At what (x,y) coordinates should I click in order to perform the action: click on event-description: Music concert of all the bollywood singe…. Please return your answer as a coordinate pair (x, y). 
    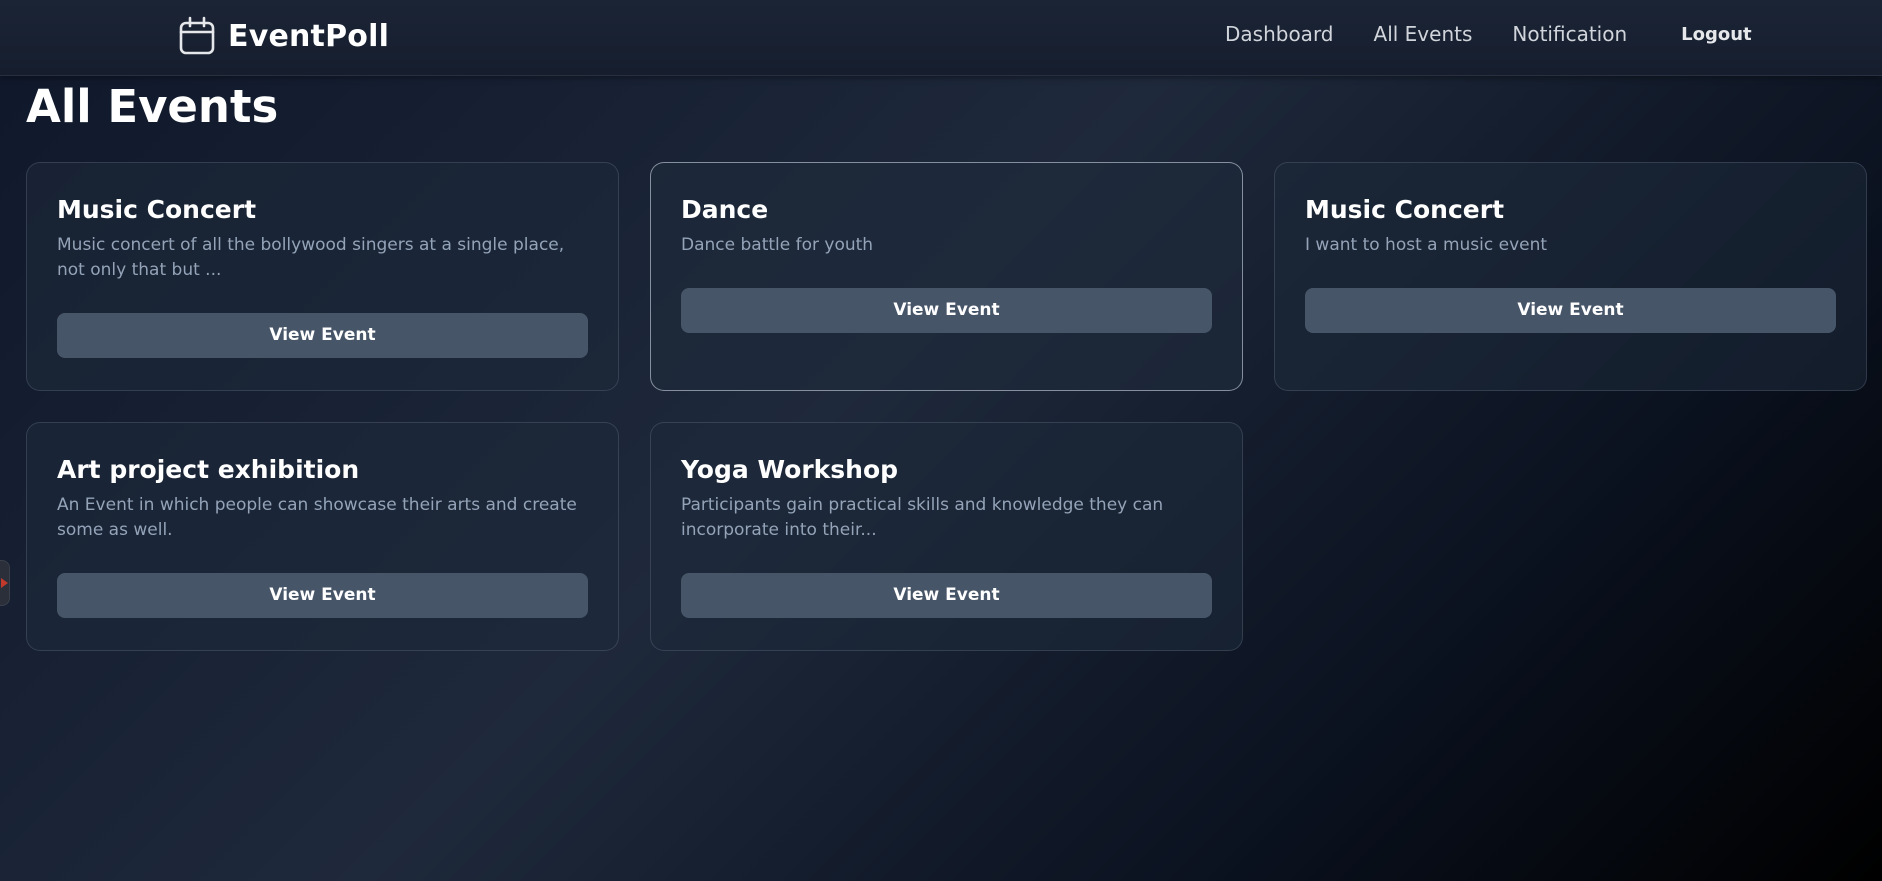
    Looking at the image, I should click on (311, 257).